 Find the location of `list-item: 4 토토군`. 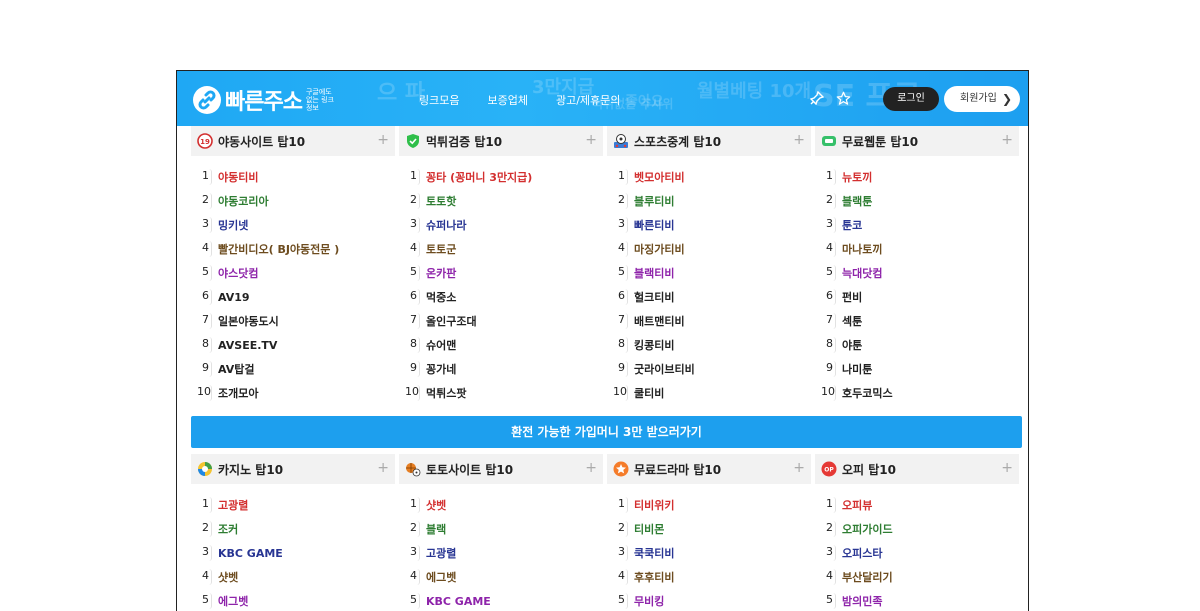

list-item: 4 토토군 is located at coordinates (501, 249).